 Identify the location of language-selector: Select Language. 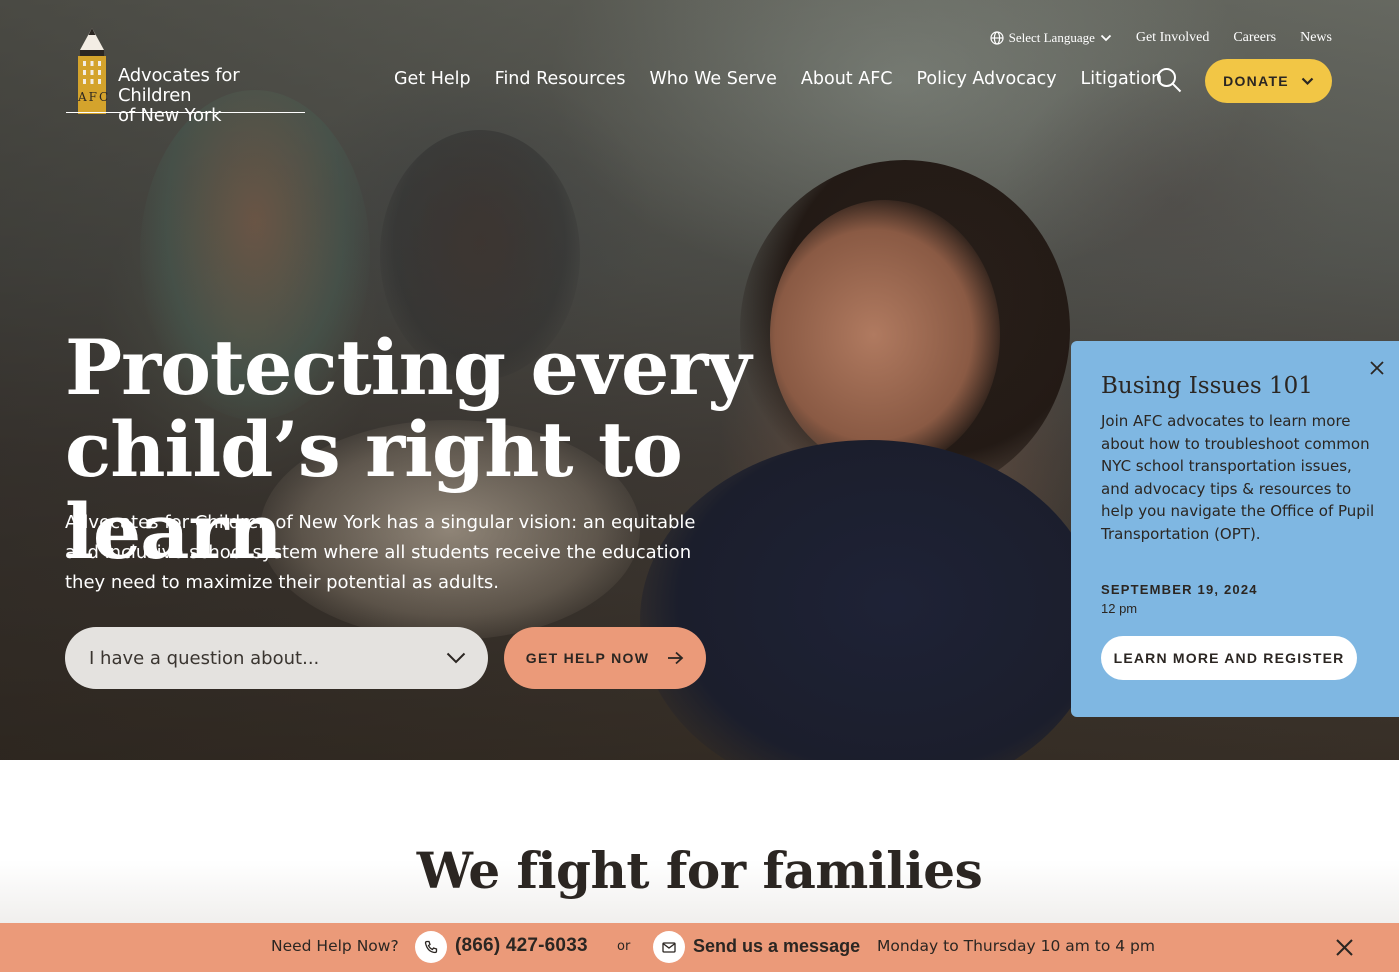
(1050, 38).